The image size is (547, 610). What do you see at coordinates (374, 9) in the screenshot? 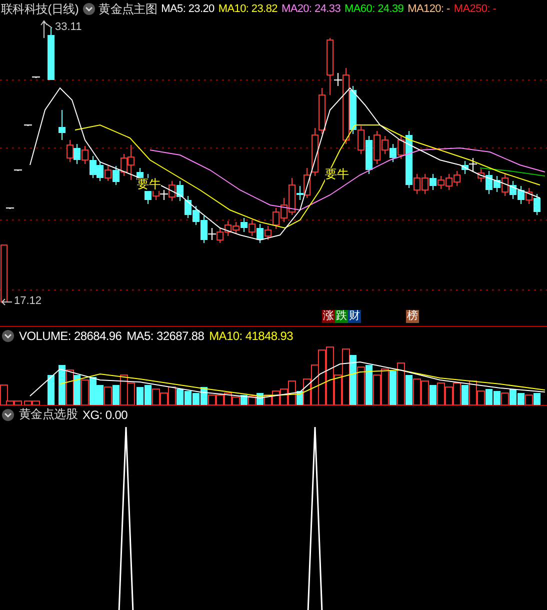
I see `moving-average-value: MA60: 24.39` at bounding box center [374, 9].